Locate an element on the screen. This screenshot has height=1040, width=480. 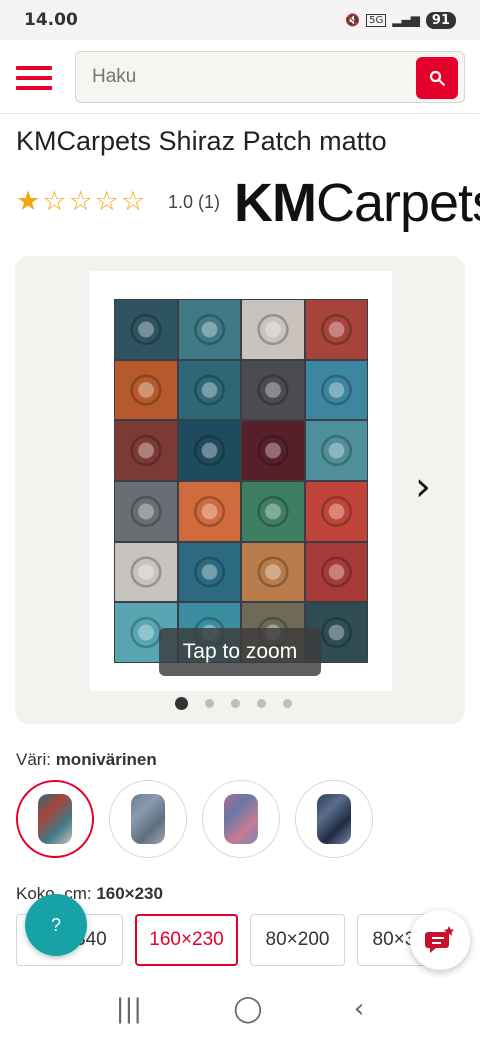
recent-apps-icon: ||| is located at coordinates (129, 1009).